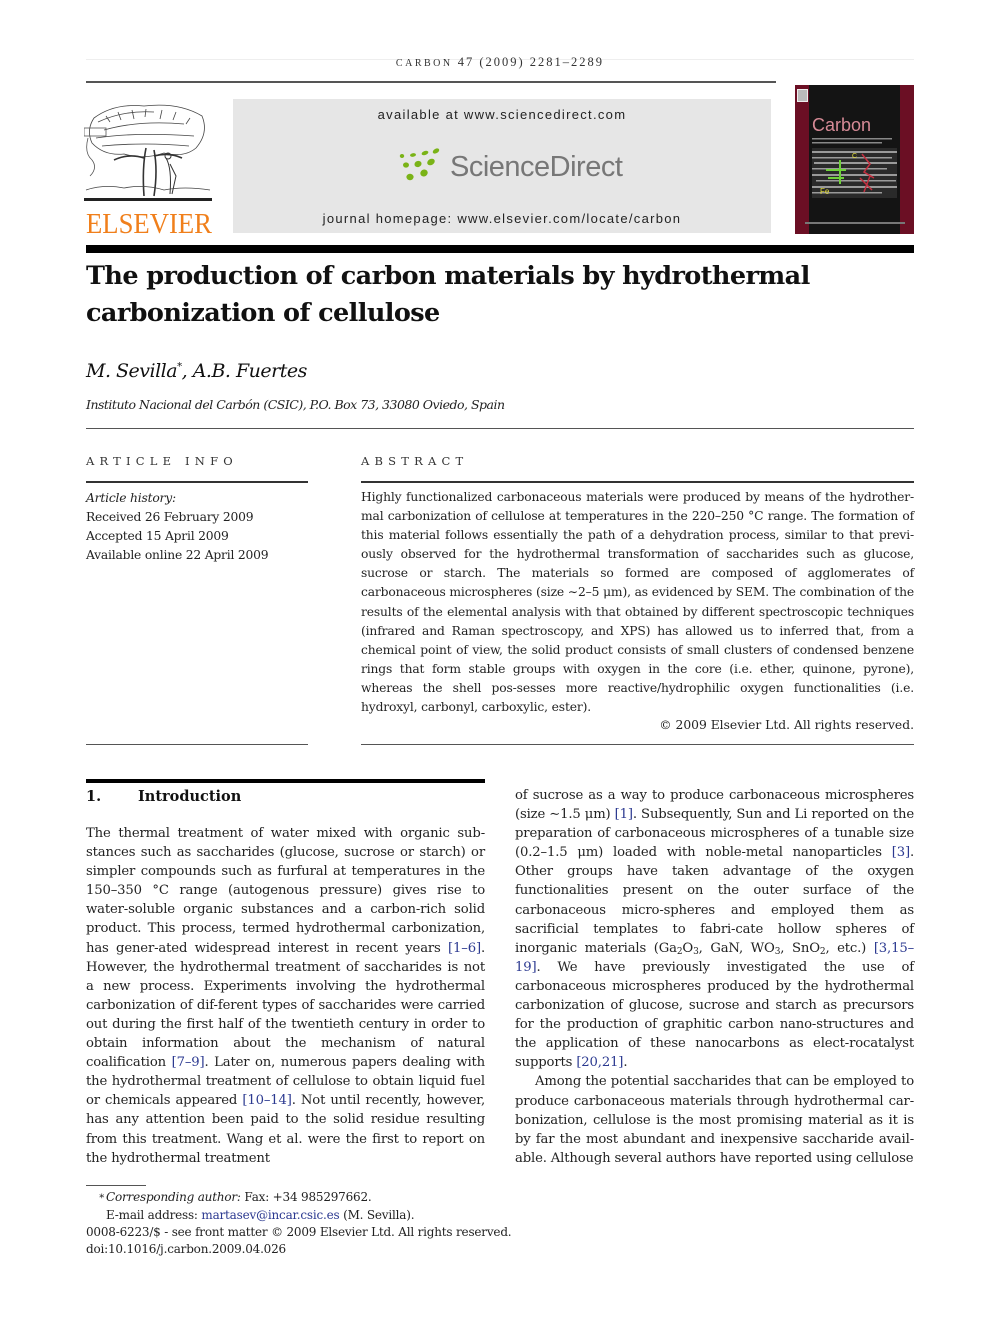  Describe the element at coordinates (624, 814) in the screenshot. I see `citation-link: [1]` at that location.